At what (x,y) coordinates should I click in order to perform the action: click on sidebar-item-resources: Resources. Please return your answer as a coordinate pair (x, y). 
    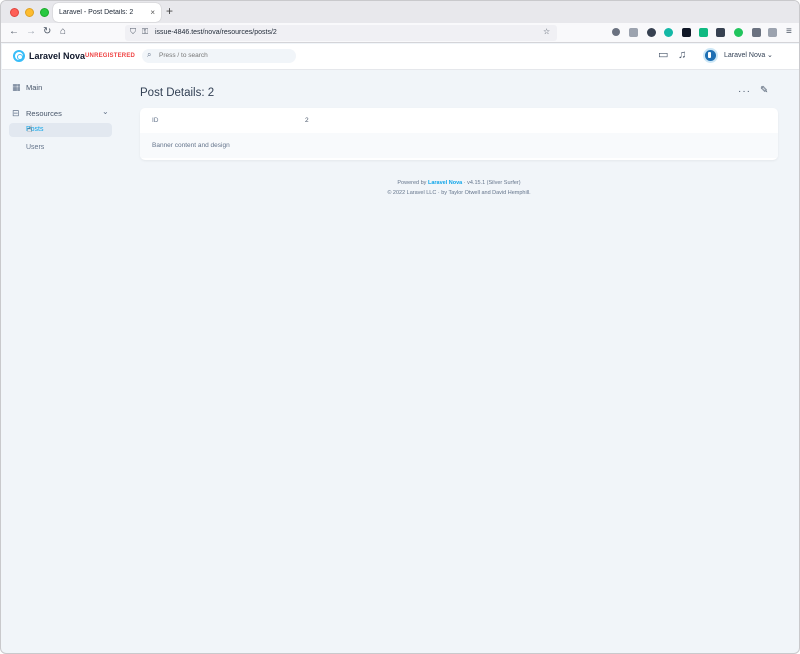
    Looking at the image, I should click on (44, 113).